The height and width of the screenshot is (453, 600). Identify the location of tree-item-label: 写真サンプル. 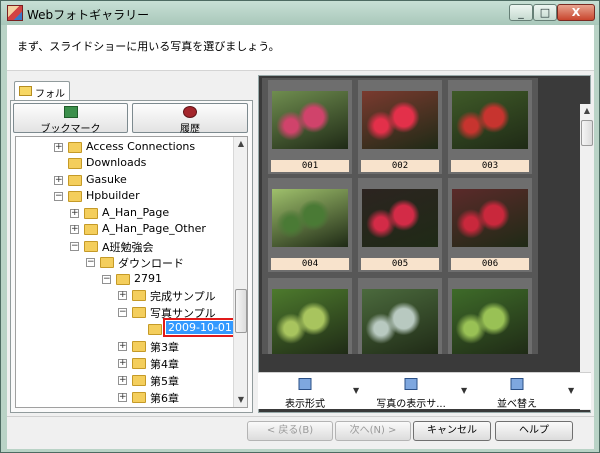
(183, 313).